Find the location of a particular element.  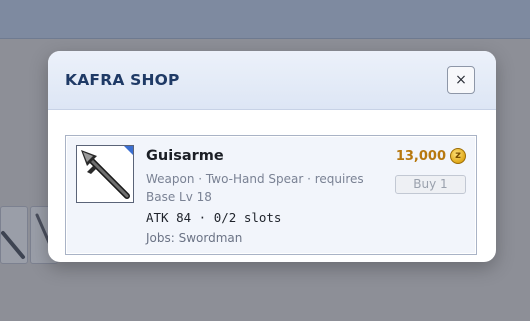

price-value: 13,000 is located at coordinates (420, 156).